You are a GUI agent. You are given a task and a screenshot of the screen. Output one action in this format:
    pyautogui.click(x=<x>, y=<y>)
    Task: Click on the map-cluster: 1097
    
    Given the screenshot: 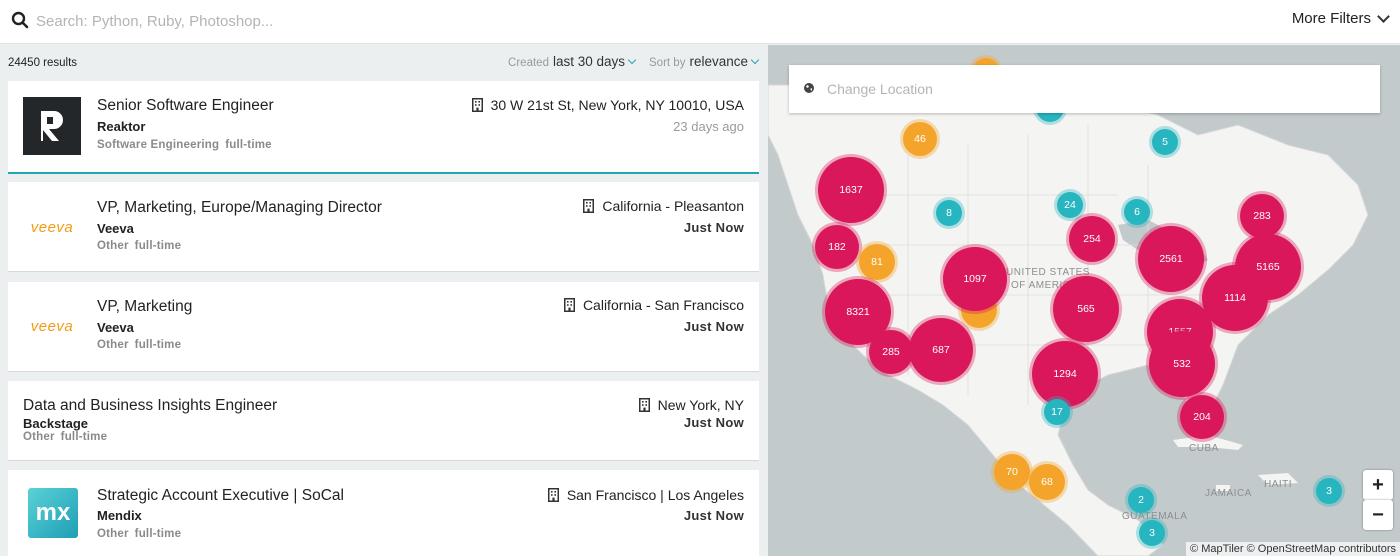 What is the action you would take?
    pyautogui.click(x=975, y=279)
    